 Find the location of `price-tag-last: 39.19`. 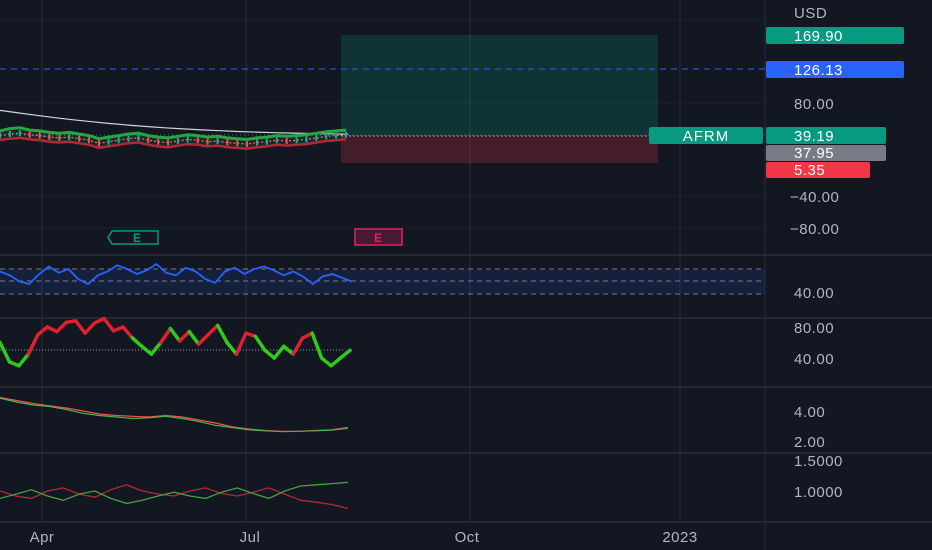

price-tag-last: 39.19 is located at coordinates (826, 136).